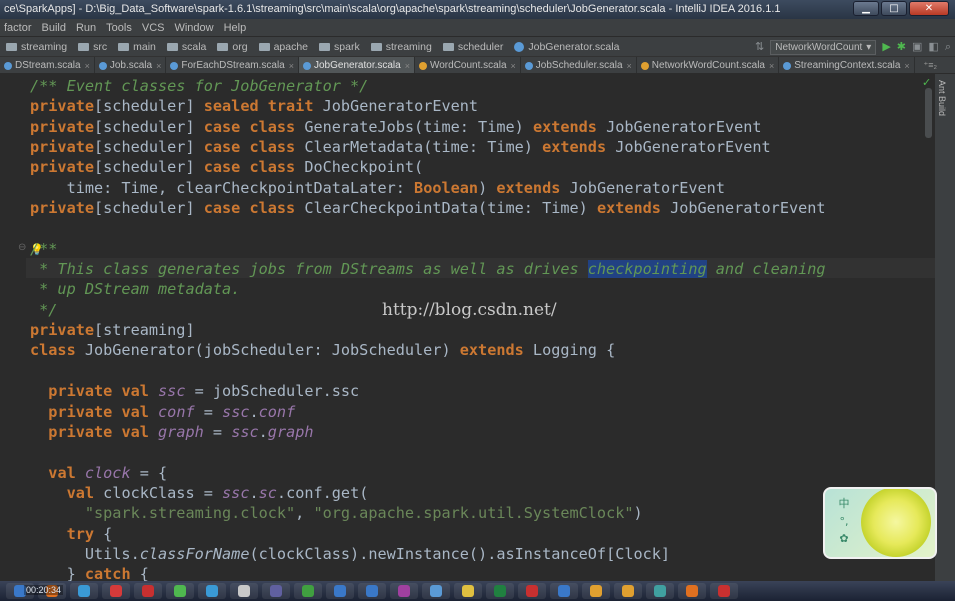 The width and height of the screenshot is (955, 601). Describe the element at coordinates (468, 65) in the screenshot. I see `tab-wordcount: WordCount.scala ×` at that location.